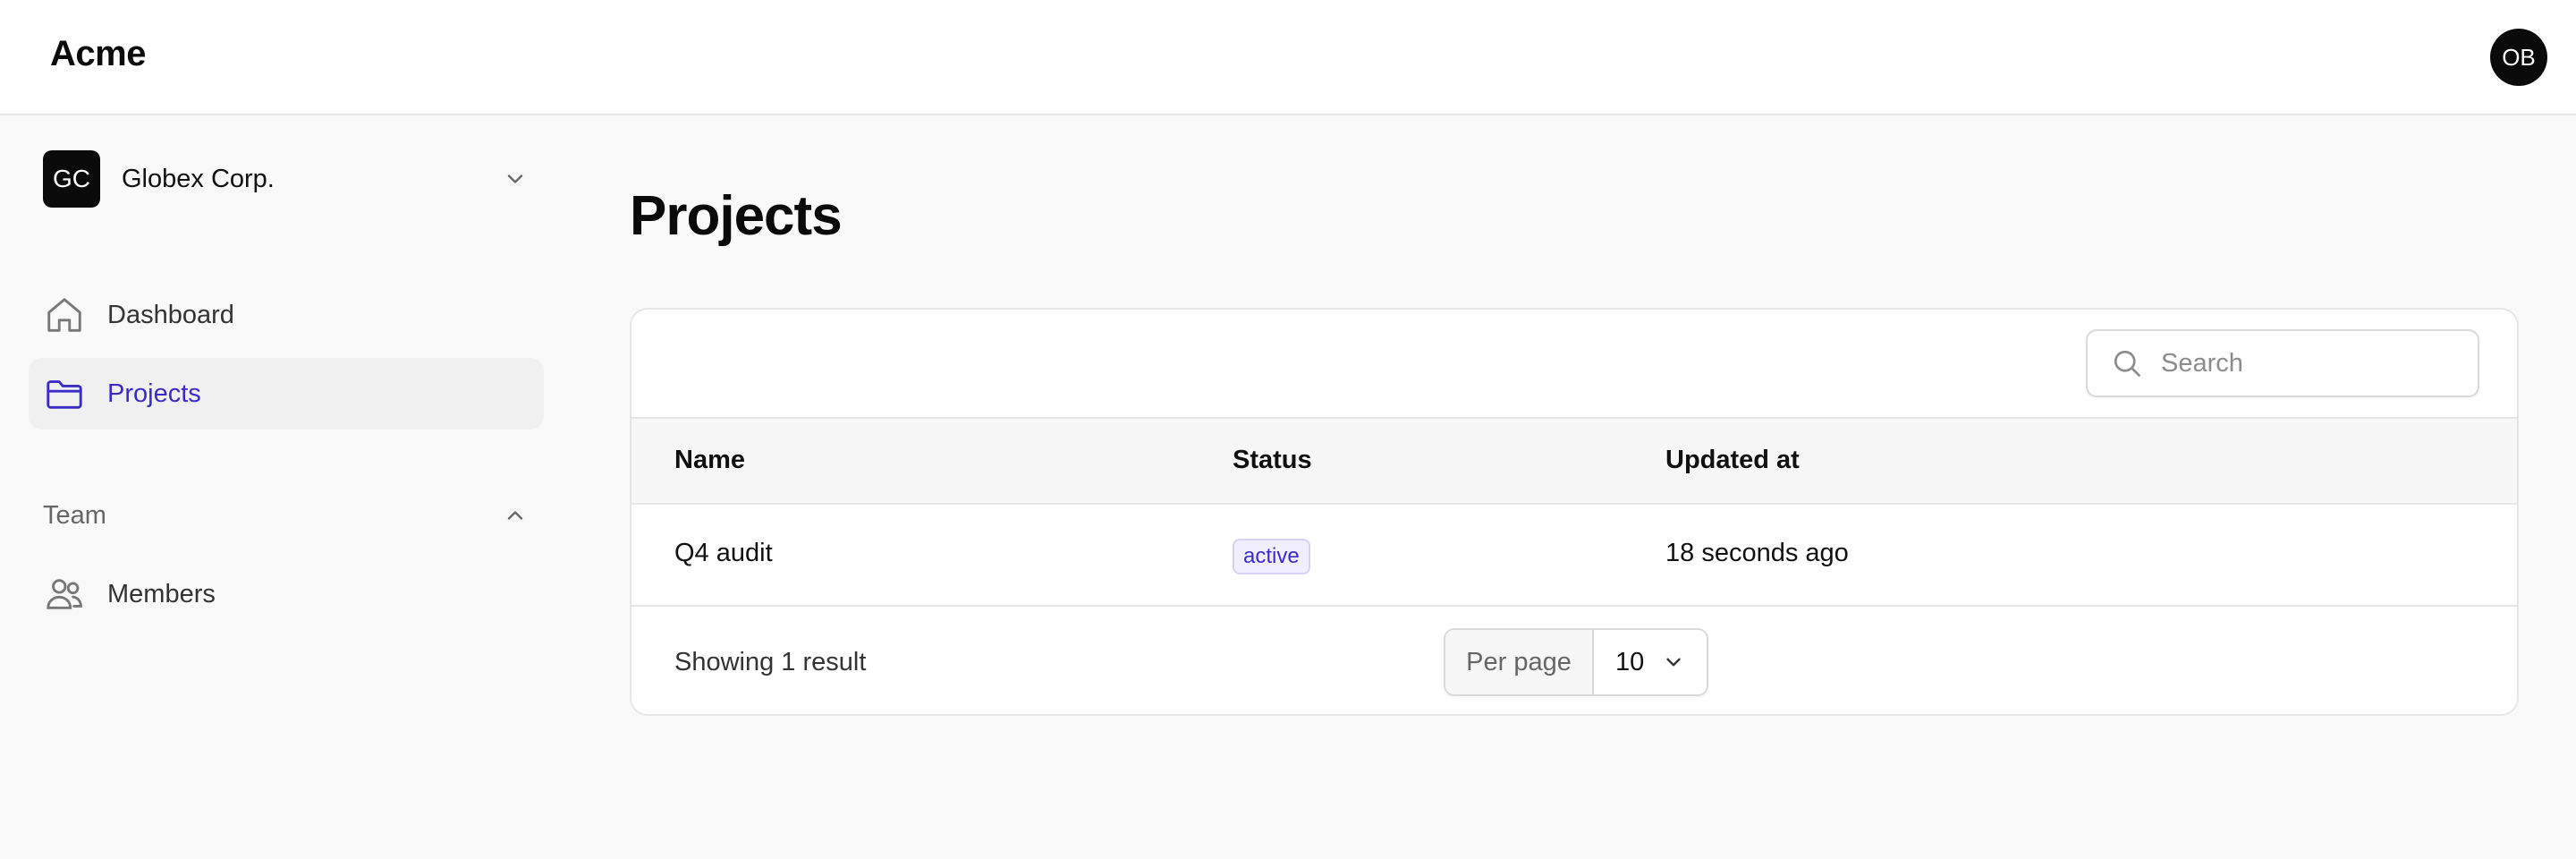 This screenshot has height=859, width=2576. Describe the element at coordinates (1630, 661) in the screenshot. I see `per-page-value: 10` at that location.